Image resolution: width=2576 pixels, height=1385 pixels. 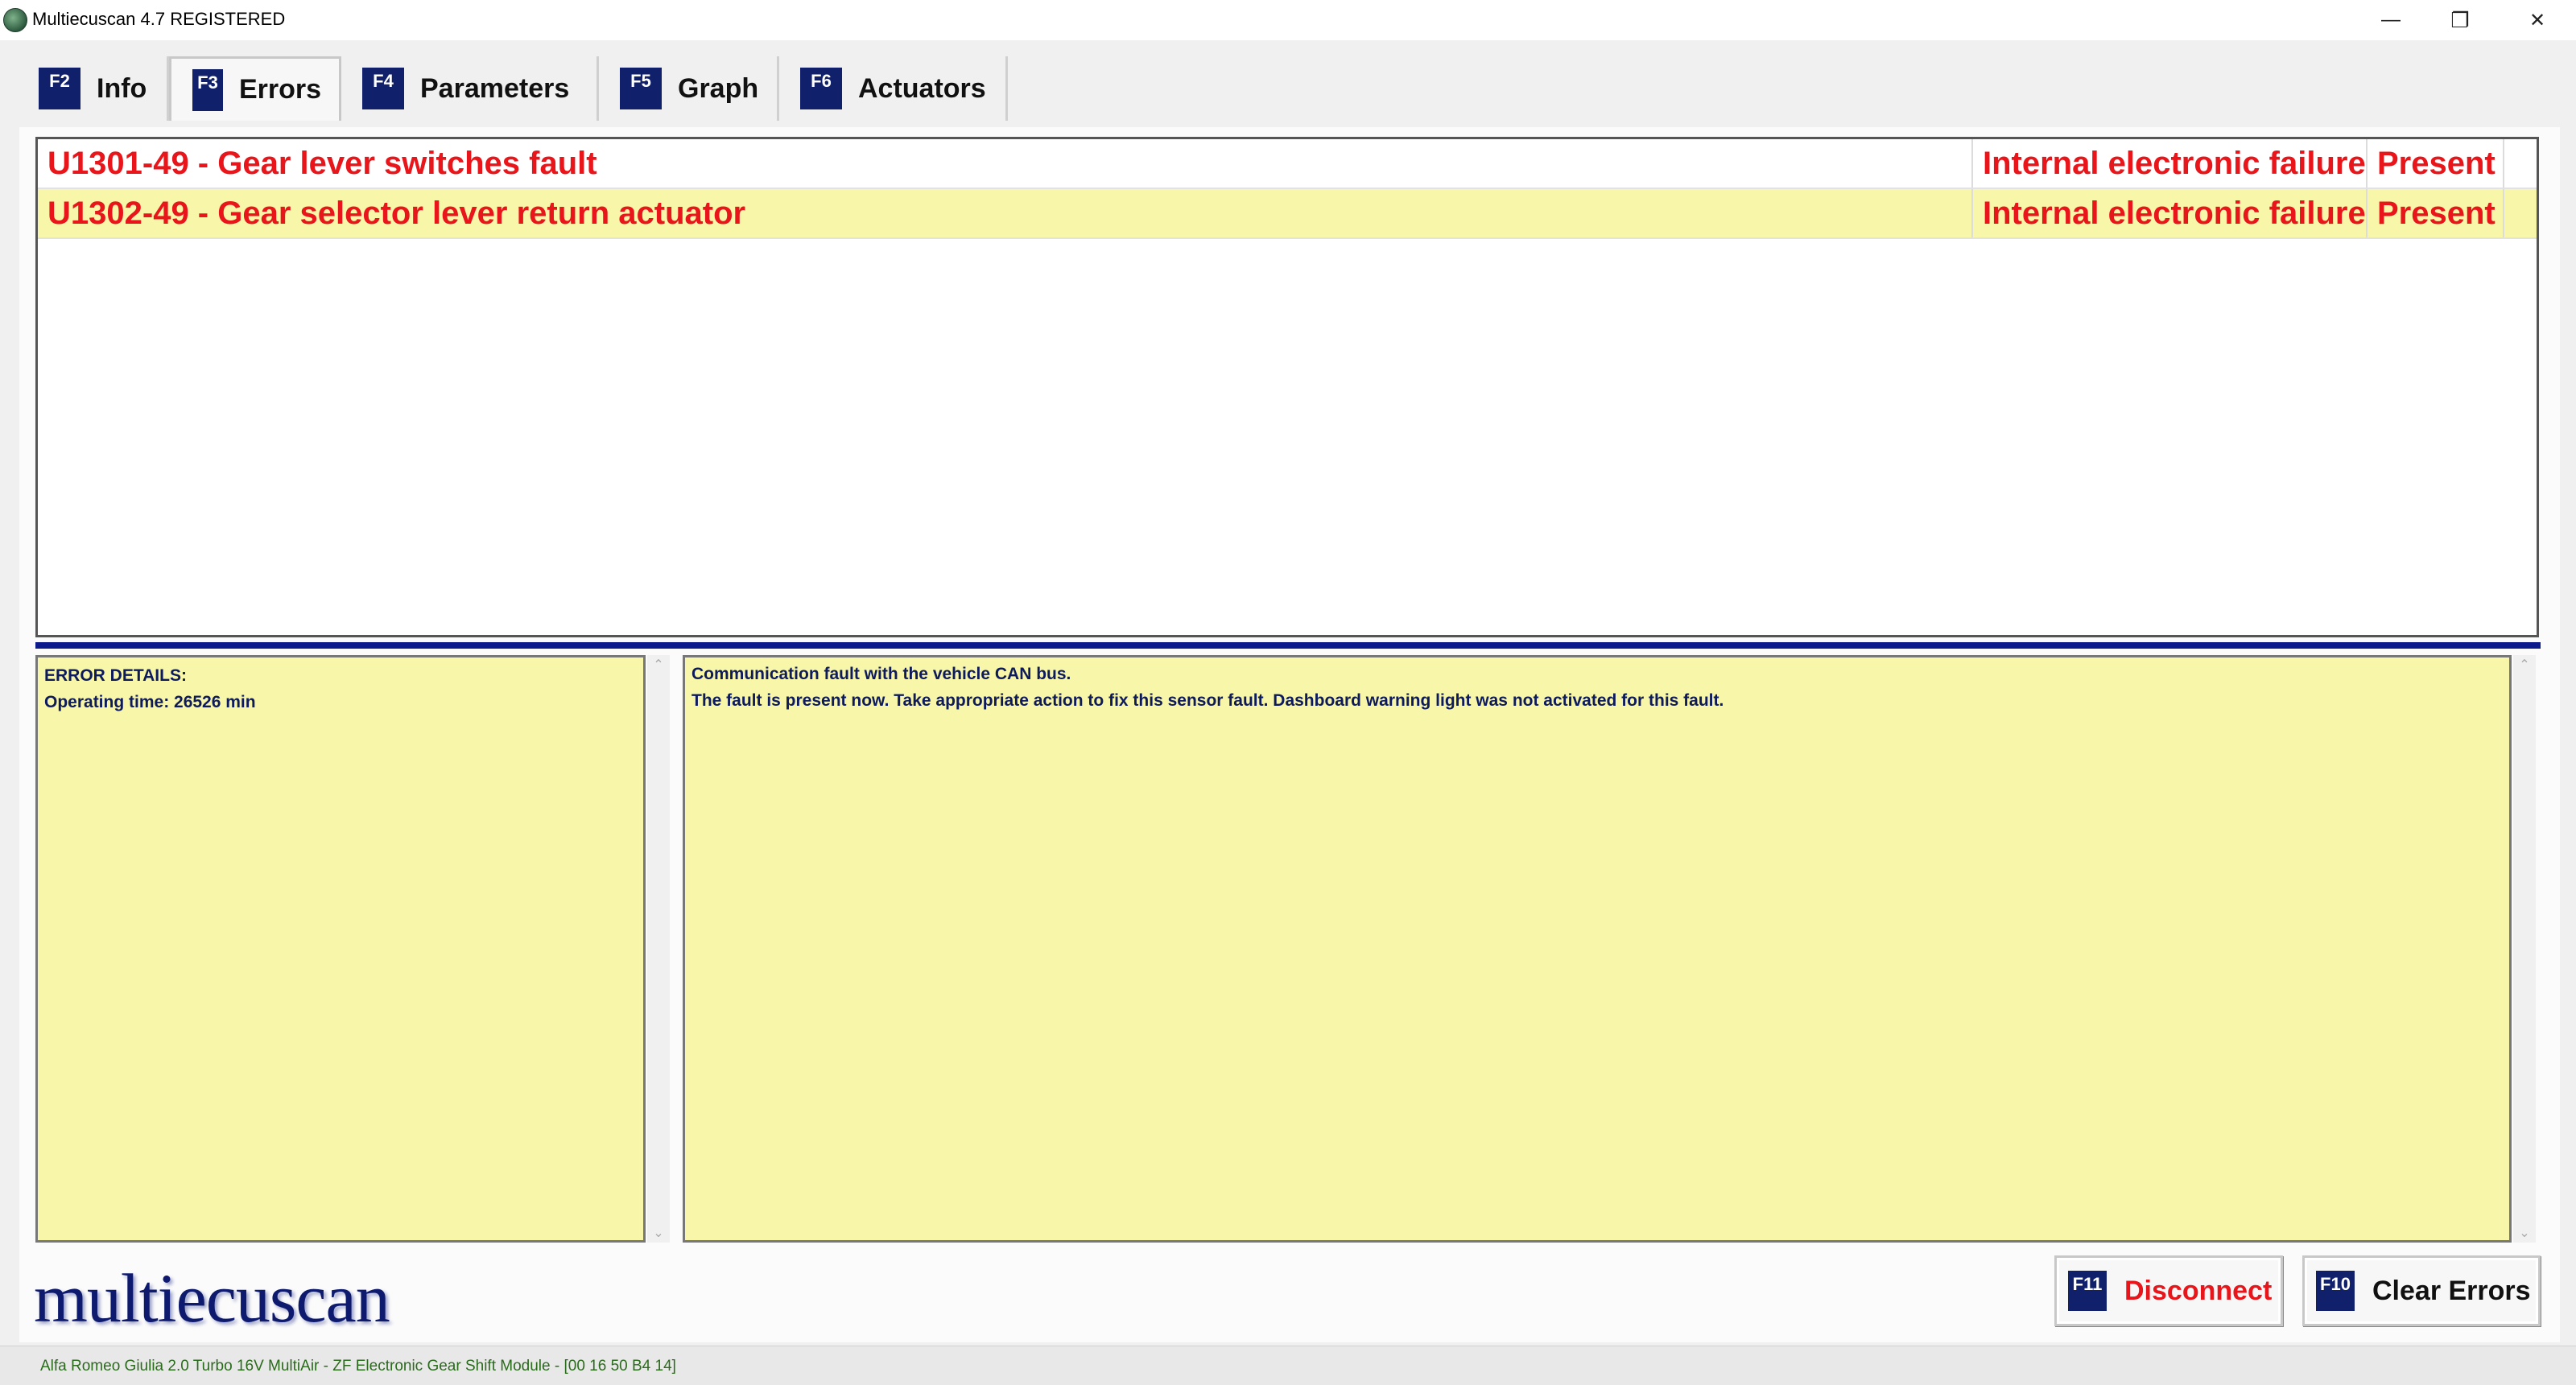 I want to click on minimize-button: —, so click(x=2391, y=20).